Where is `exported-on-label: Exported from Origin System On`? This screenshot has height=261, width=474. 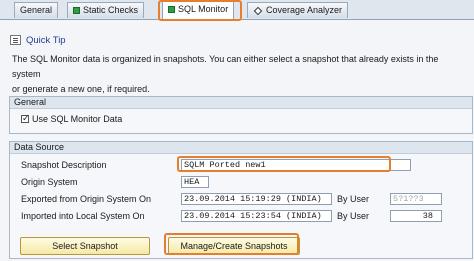 exported-on-label: Exported from Origin System On is located at coordinates (86, 199).